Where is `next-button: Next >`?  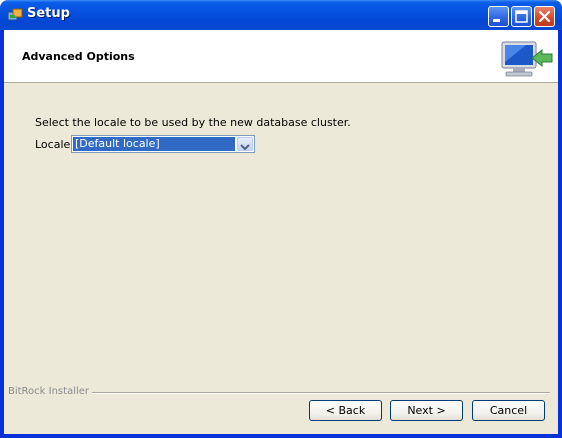 next-button: Next > is located at coordinates (426, 410).